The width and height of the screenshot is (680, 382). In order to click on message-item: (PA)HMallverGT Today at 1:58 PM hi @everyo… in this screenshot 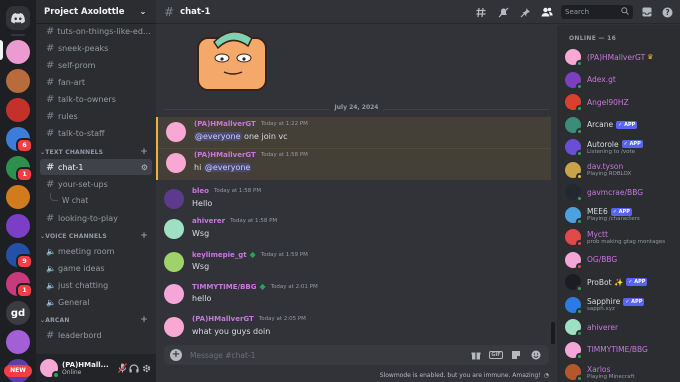, I will do `click(353, 164)`.